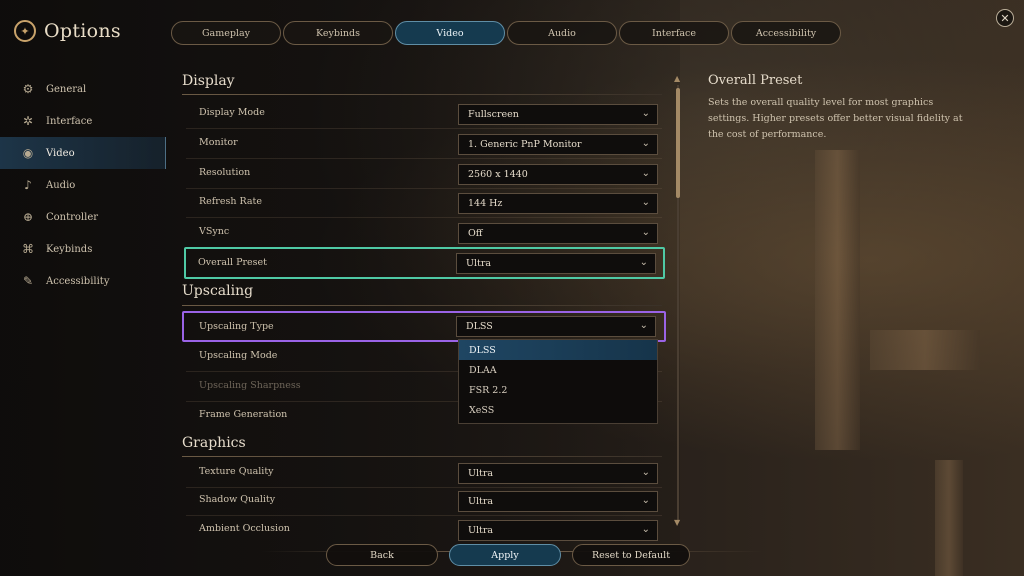  What do you see at coordinates (678, 143) in the screenshot?
I see `scrollbar-thumb` at bounding box center [678, 143].